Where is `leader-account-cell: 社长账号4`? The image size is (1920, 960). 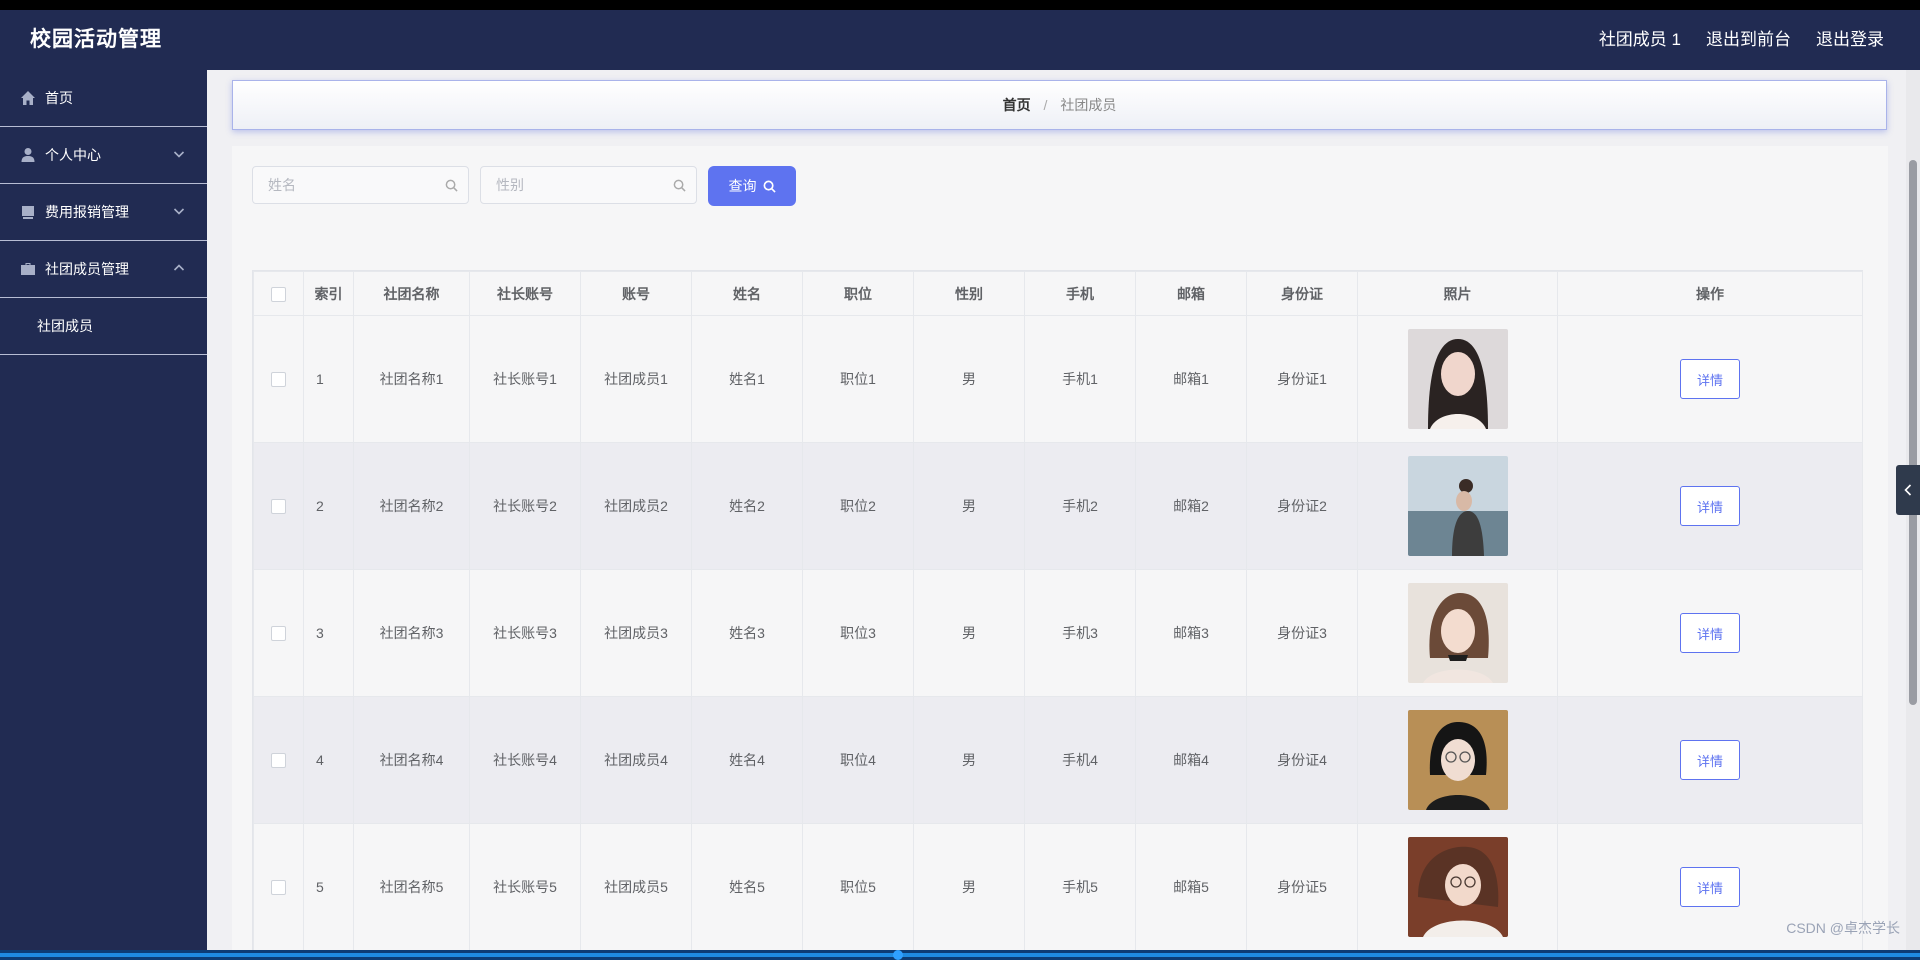
leader-account-cell: 社长账号4 is located at coordinates (525, 760).